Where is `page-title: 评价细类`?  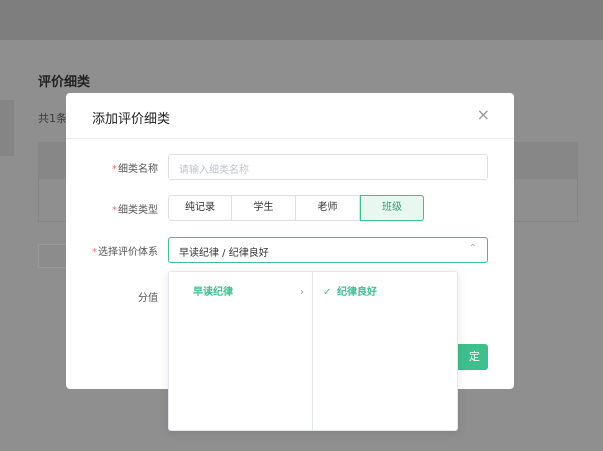 page-title: 评价细类 is located at coordinates (64, 82).